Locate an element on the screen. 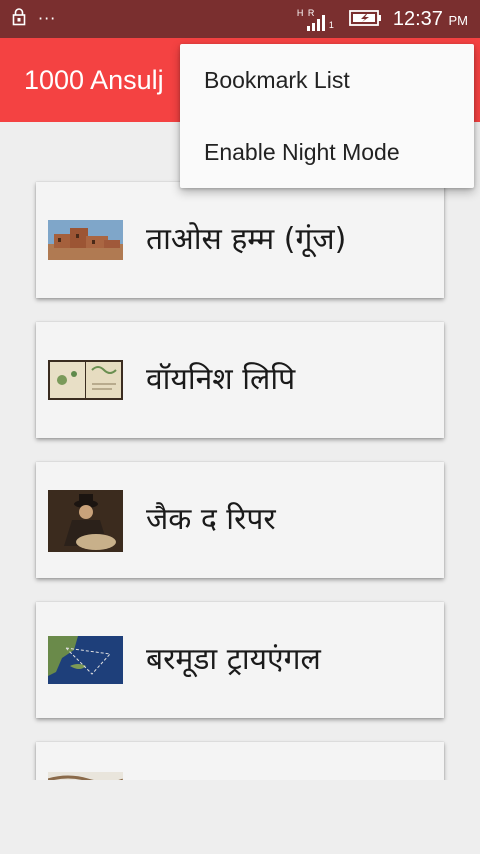  list-item: बरमूडा ट्रायएंगल is located at coordinates (240, 660).